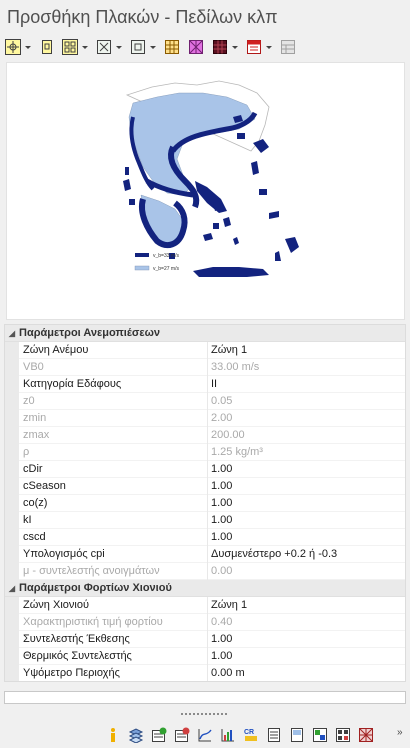 The width and height of the screenshot is (410, 748). What do you see at coordinates (172, 47) in the screenshot?
I see `table-icon` at bounding box center [172, 47].